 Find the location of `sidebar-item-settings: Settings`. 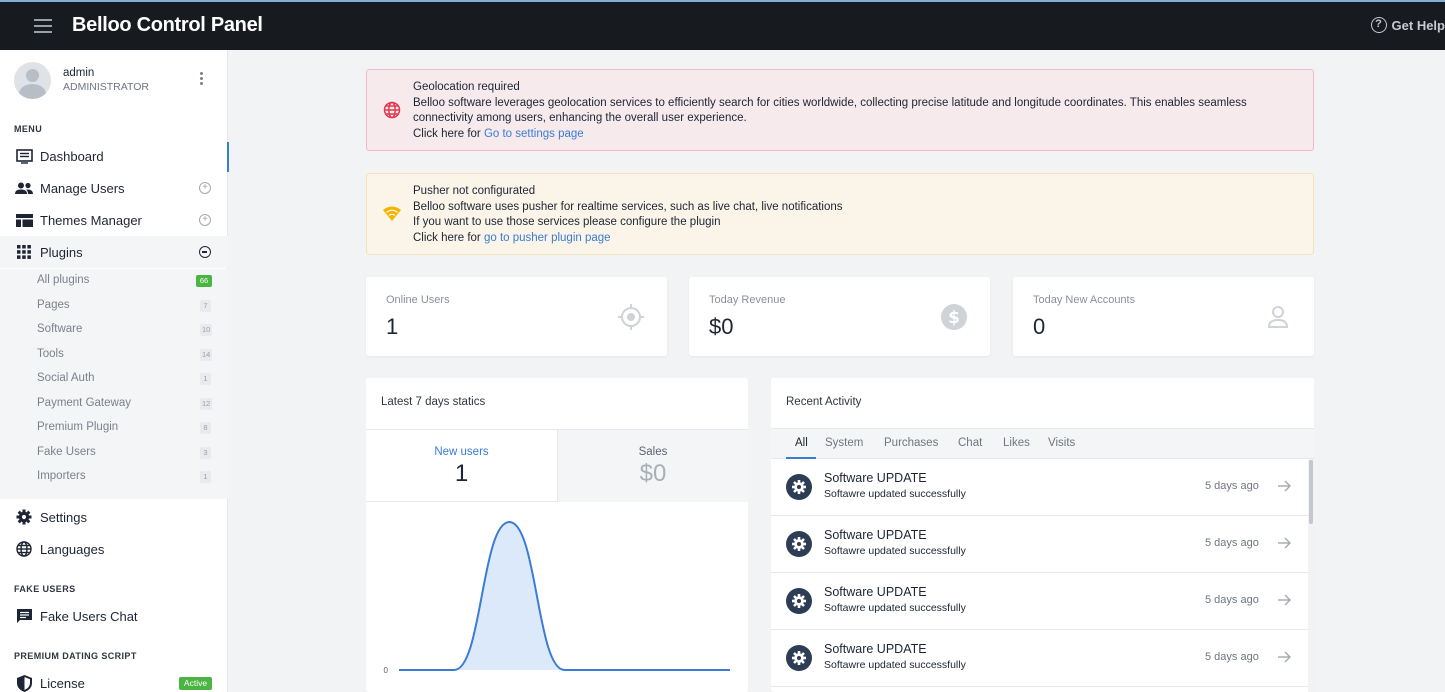

sidebar-item-settings: Settings is located at coordinates (114, 517).